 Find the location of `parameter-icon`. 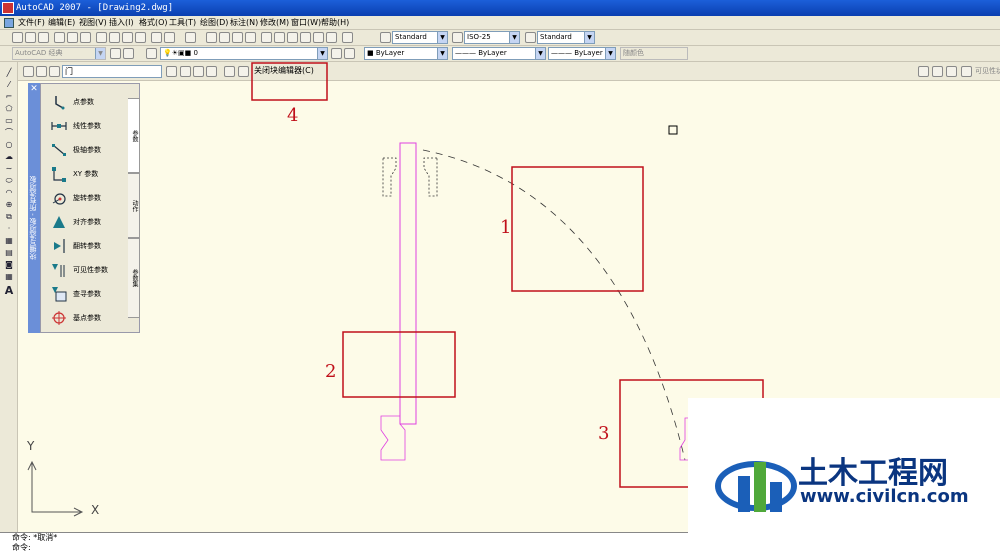

parameter-icon is located at coordinates (185, 71).